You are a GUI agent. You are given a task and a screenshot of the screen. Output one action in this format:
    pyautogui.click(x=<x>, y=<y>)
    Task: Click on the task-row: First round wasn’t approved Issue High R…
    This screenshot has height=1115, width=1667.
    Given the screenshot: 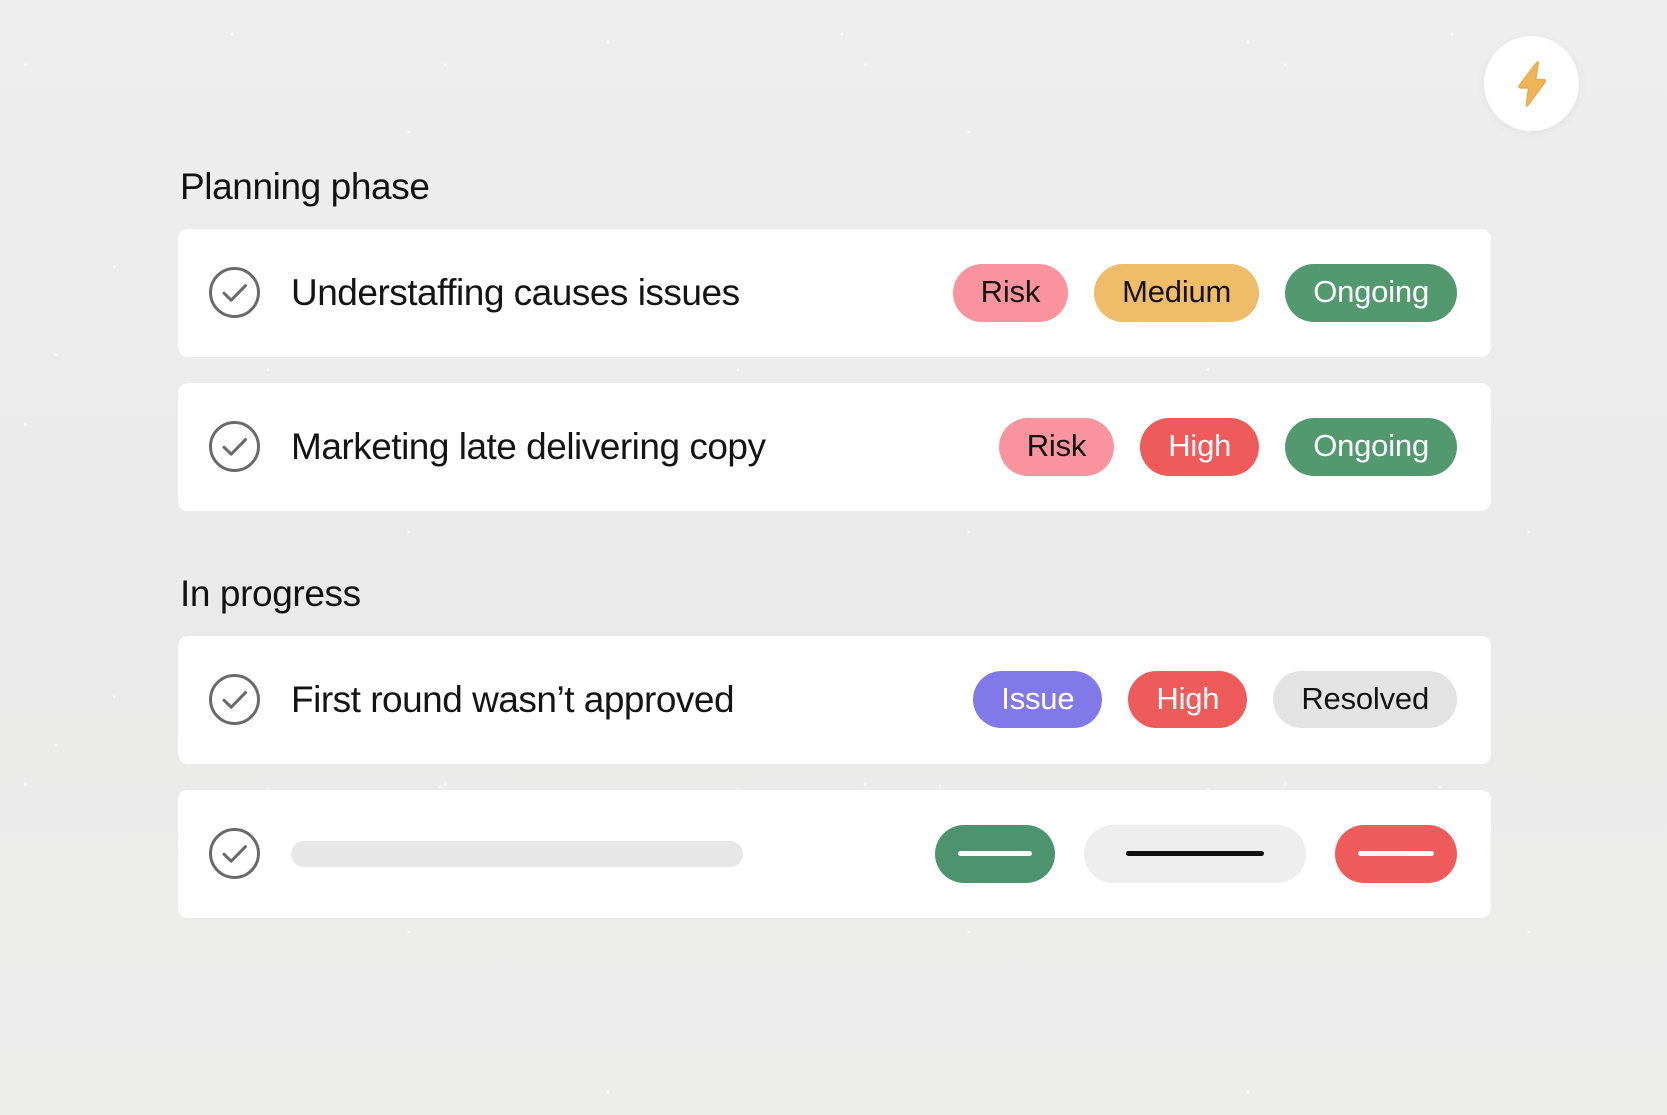 What is the action you would take?
    pyautogui.click(x=834, y=699)
    